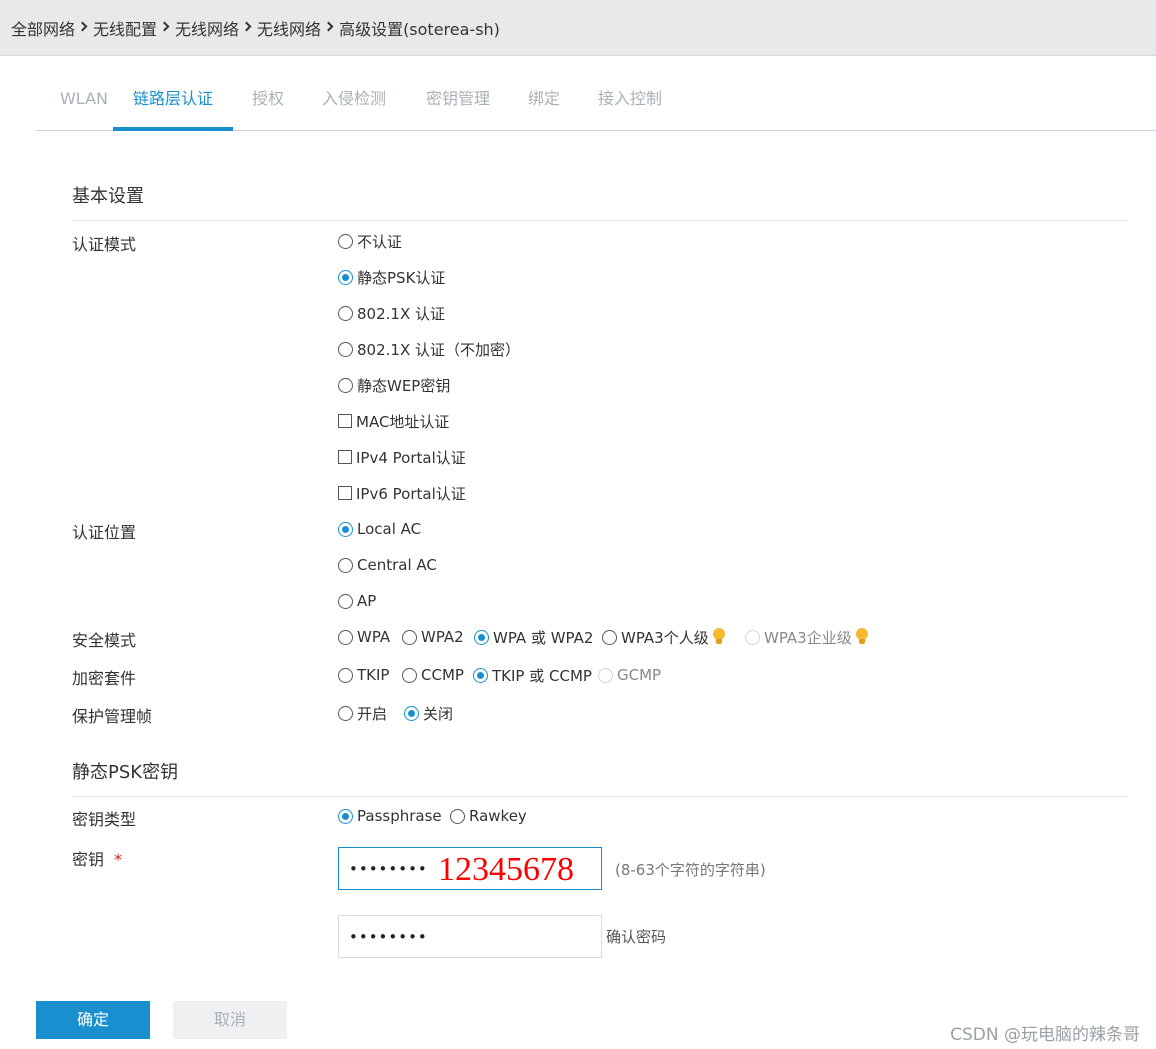  What do you see at coordinates (639, 675) in the screenshot?
I see `option-label: GCMP` at bounding box center [639, 675].